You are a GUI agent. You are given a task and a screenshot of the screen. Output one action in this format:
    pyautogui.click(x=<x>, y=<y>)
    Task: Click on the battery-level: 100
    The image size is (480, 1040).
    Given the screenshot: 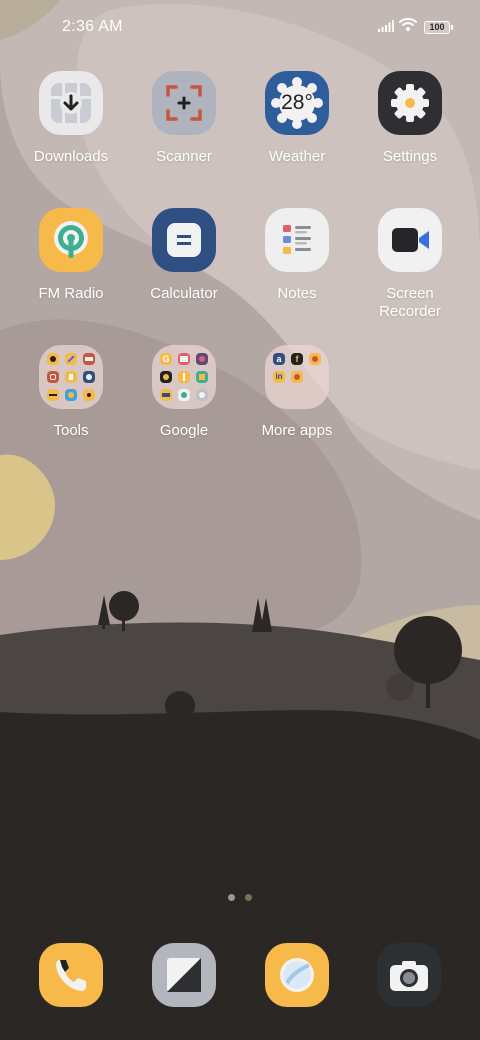 What is the action you would take?
    pyautogui.click(x=437, y=27)
    